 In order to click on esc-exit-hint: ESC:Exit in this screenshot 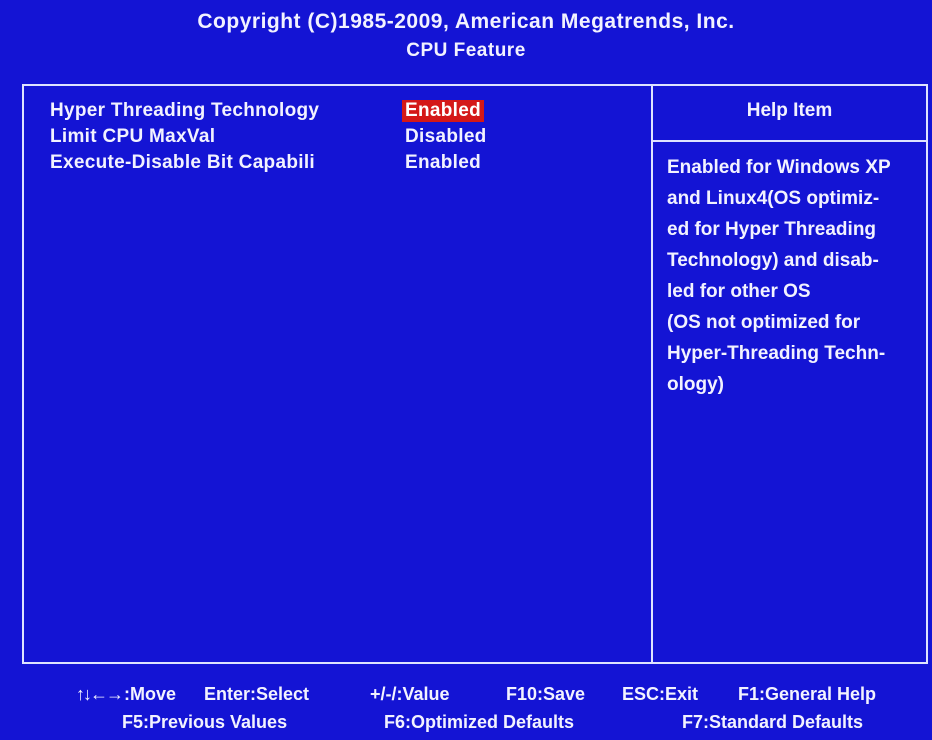, I will do `click(660, 694)`.